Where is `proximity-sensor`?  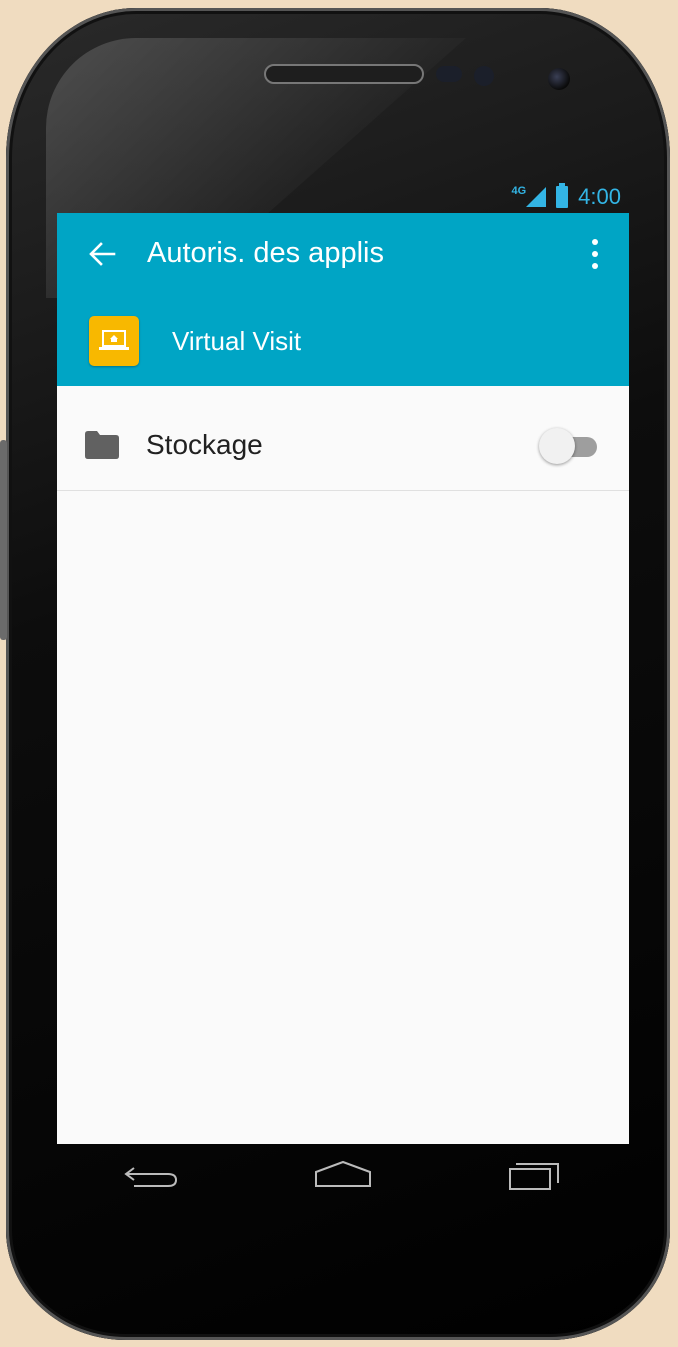
proximity-sensor is located at coordinates (449, 74).